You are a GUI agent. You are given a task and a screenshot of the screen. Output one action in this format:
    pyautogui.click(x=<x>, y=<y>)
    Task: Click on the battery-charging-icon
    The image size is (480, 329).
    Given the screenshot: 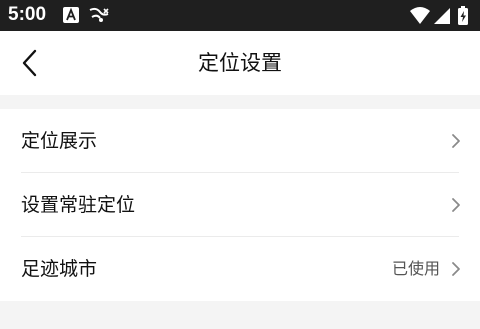 What is the action you would take?
    pyautogui.click(x=463, y=15)
    